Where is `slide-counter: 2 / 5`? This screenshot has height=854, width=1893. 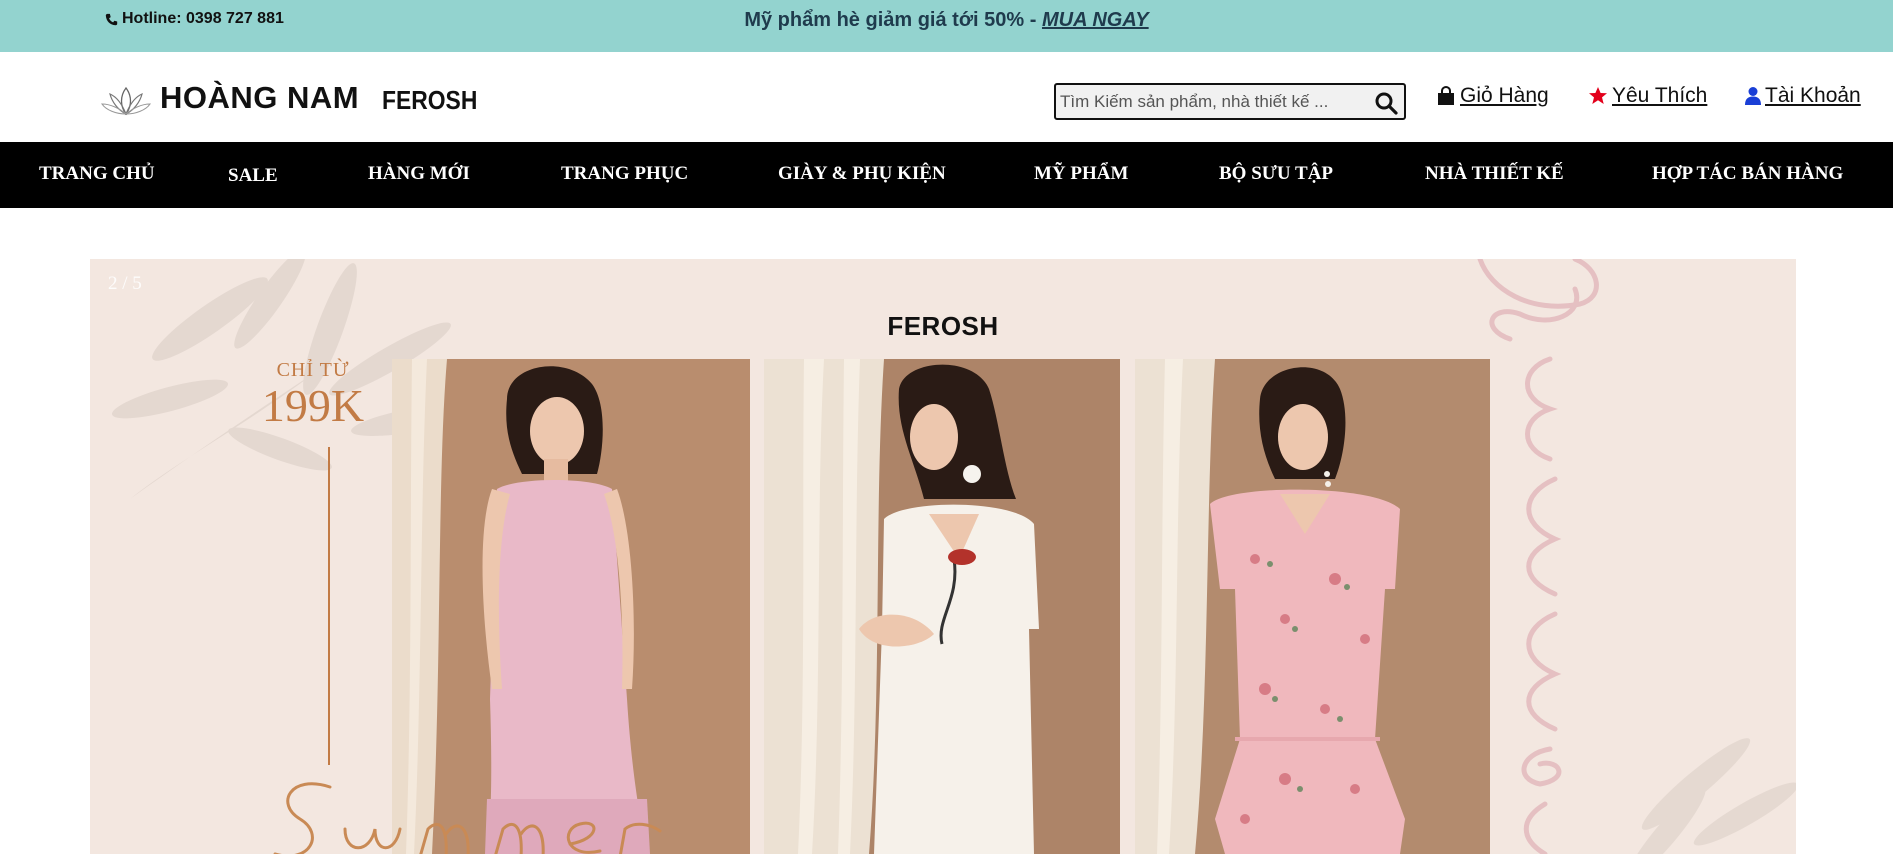
slide-counter: 2 / 5 is located at coordinates (125, 283).